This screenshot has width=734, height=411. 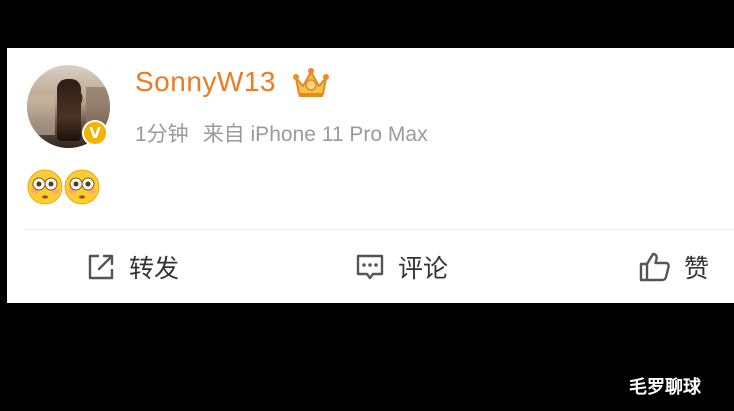 I want to click on comment-button: 评论, so click(x=401, y=267).